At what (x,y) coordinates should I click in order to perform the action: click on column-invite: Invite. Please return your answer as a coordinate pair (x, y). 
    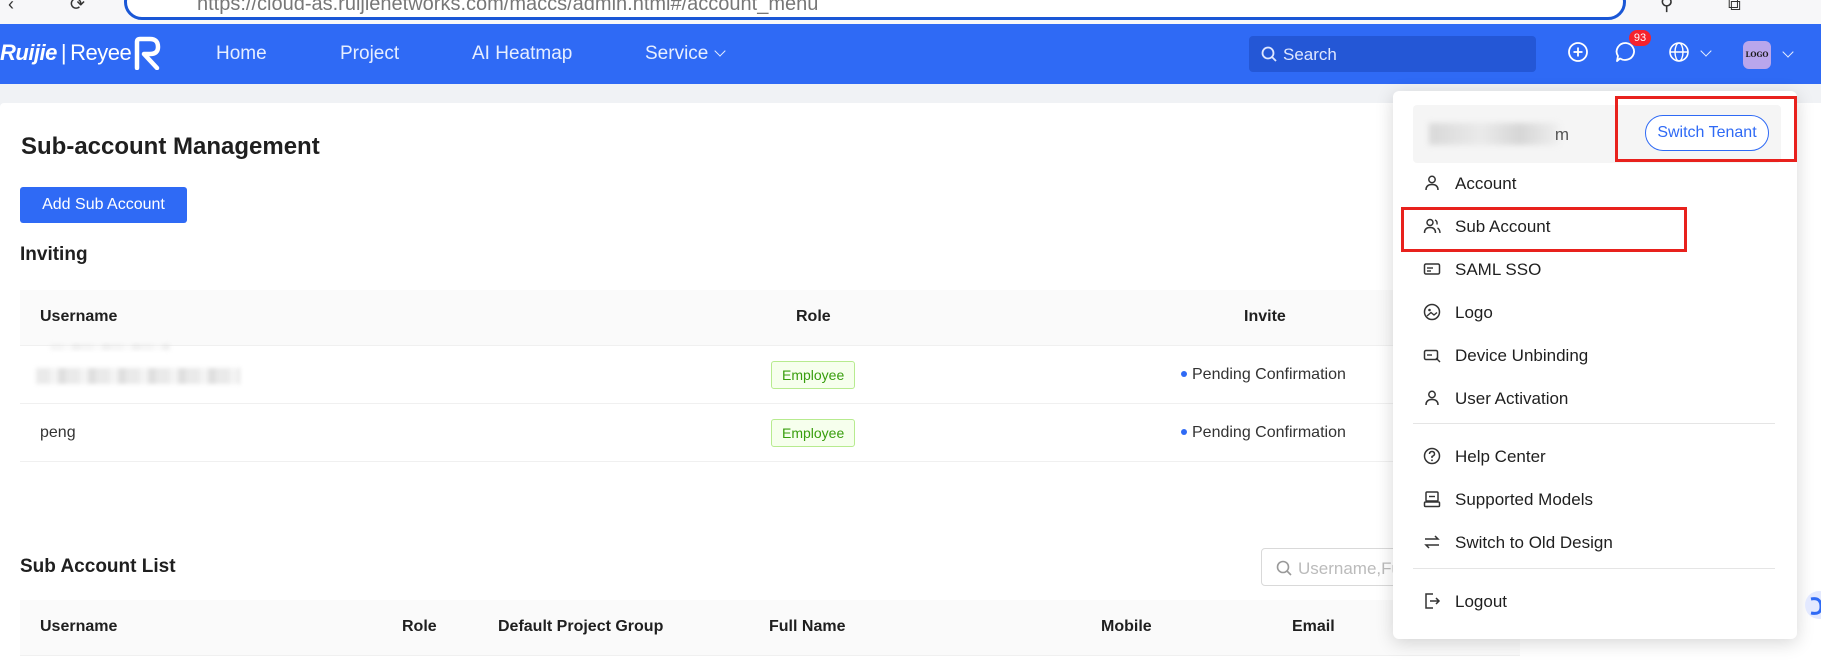
    Looking at the image, I should click on (1265, 316).